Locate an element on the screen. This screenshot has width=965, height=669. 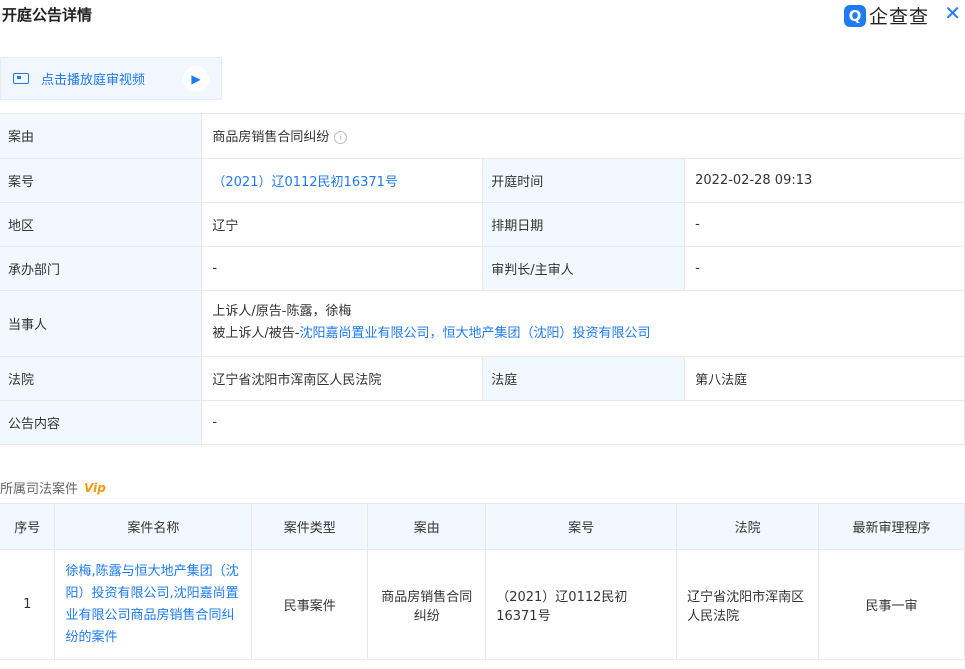
hearing-time-value: 2022-02-28 09:13 is located at coordinates (824, 180).